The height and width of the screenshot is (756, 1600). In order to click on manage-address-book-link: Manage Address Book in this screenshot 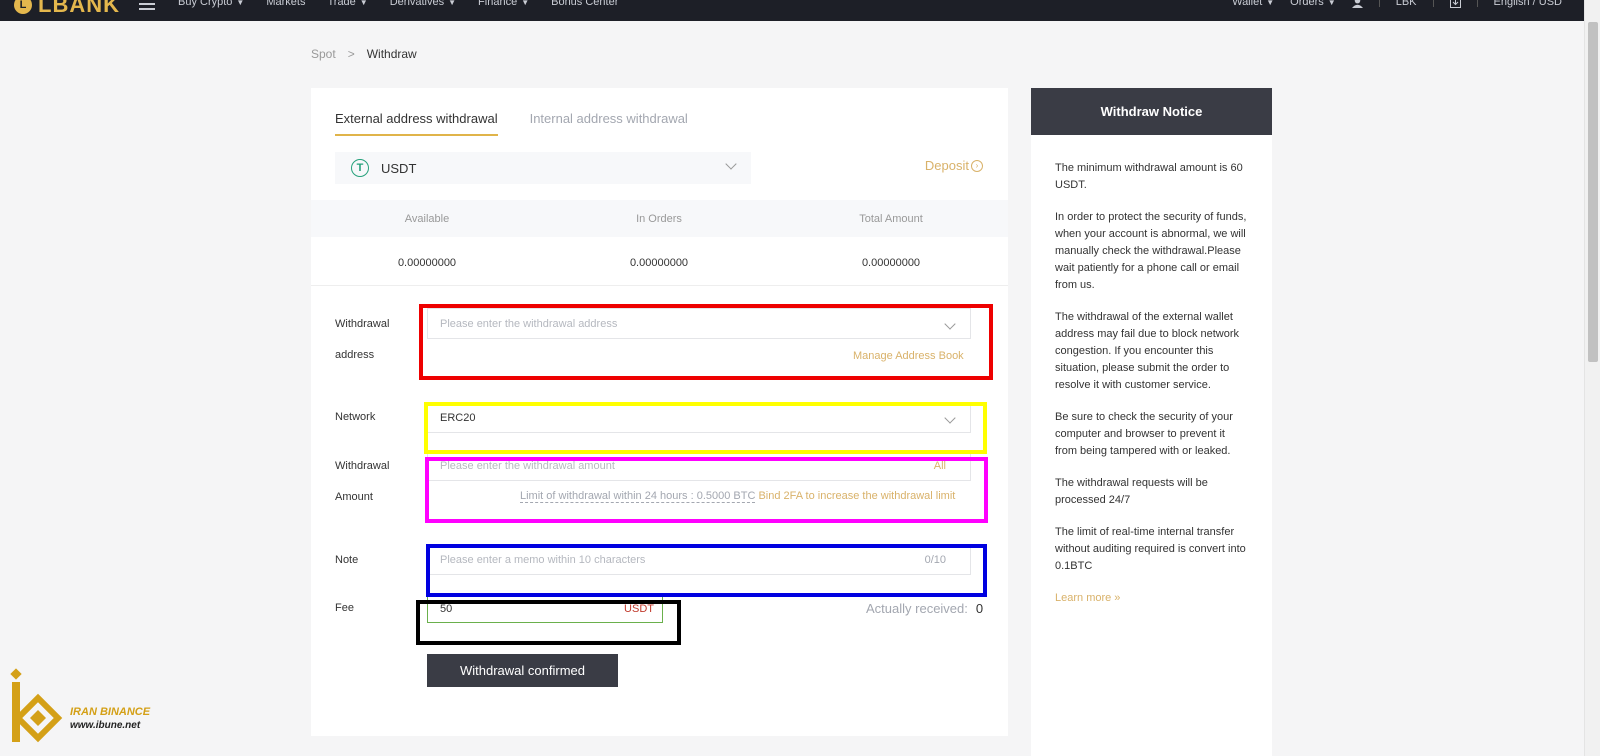, I will do `click(908, 356)`.